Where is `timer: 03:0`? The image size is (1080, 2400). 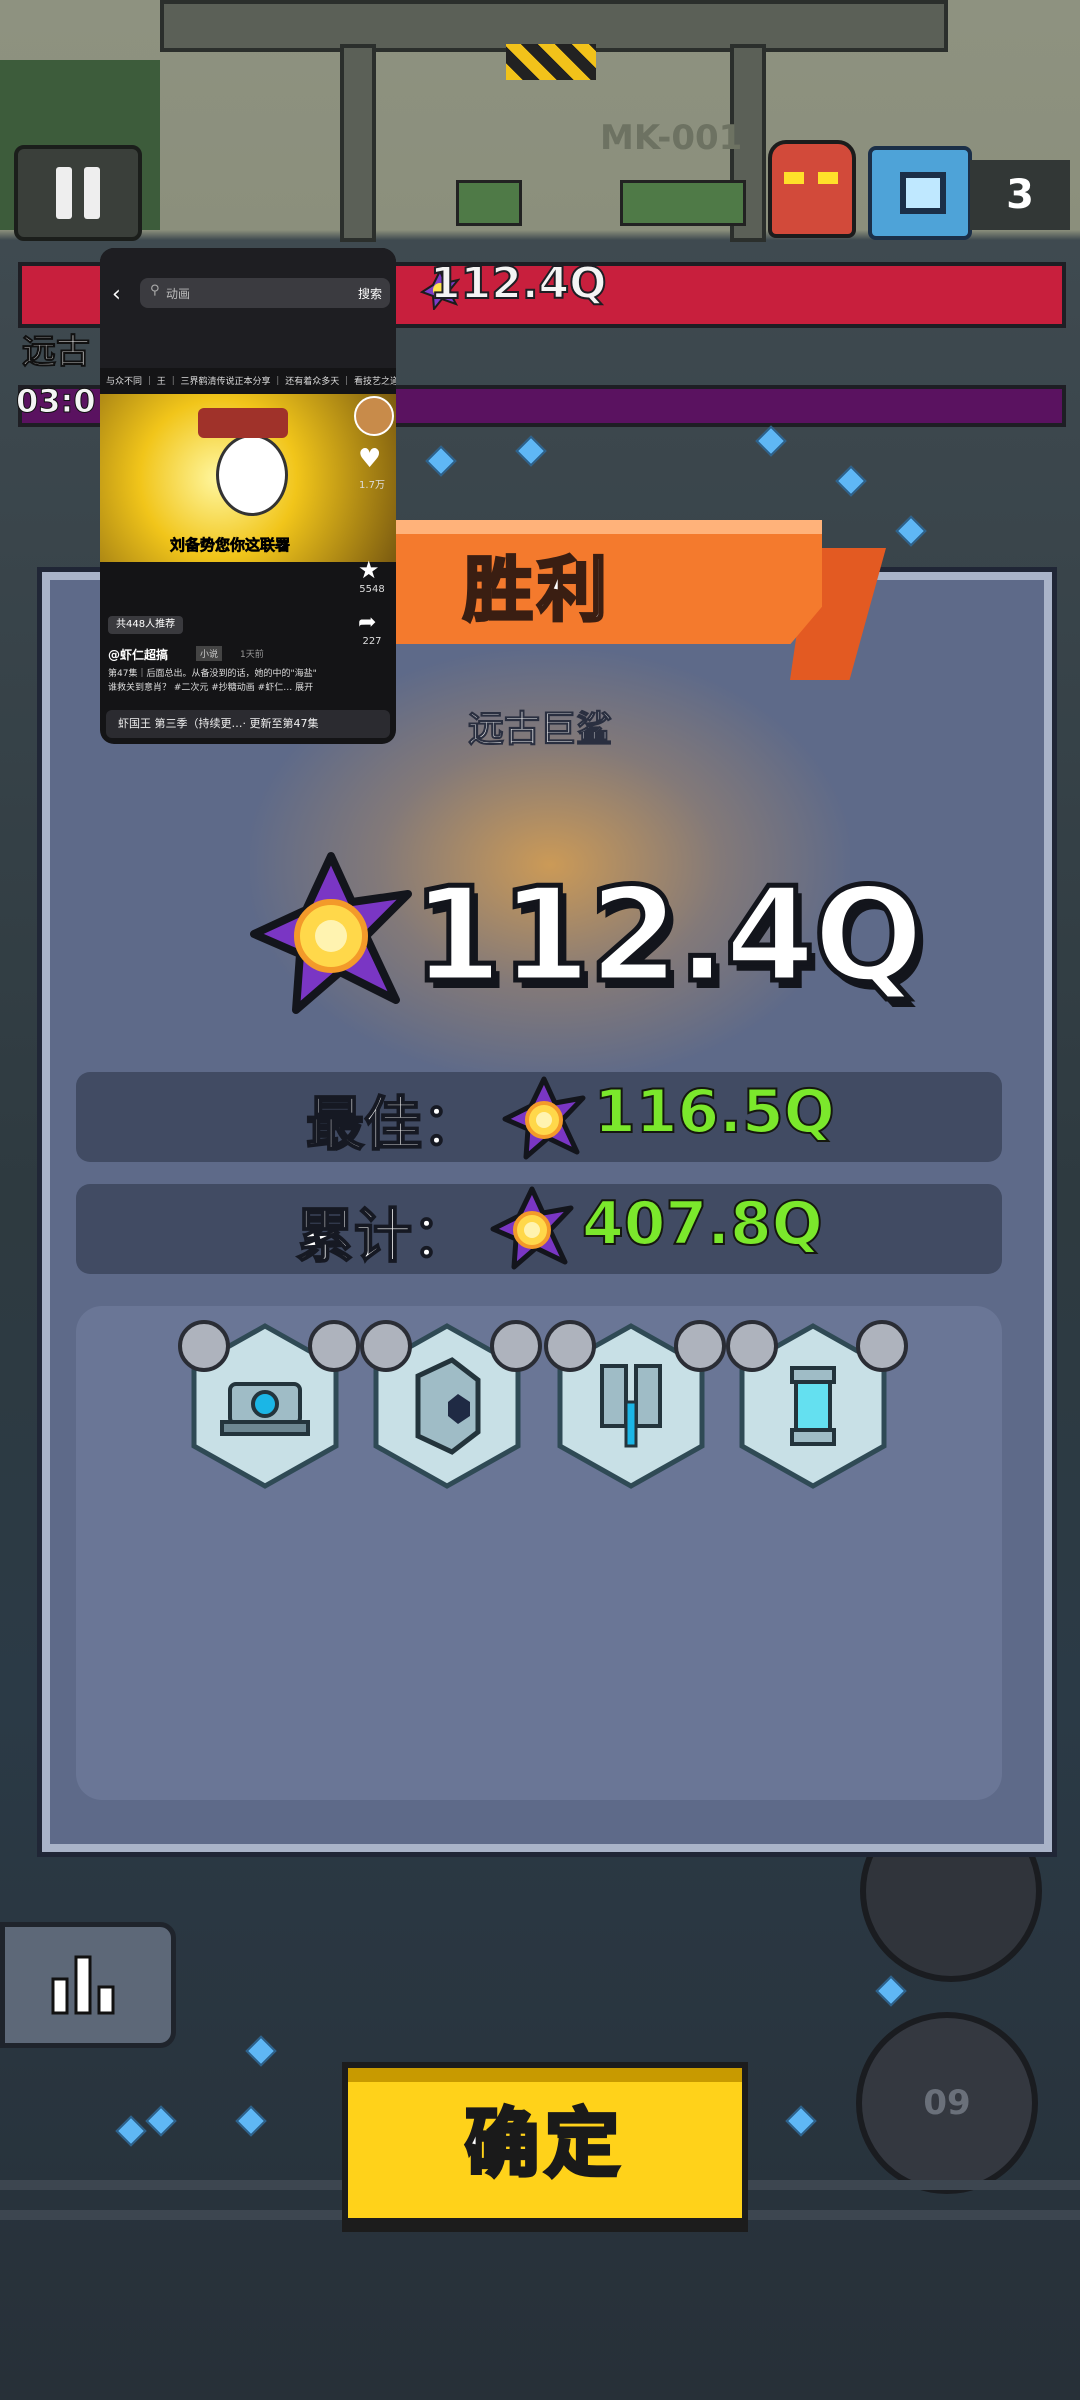
timer: 03:0 is located at coordinates (56, 401).